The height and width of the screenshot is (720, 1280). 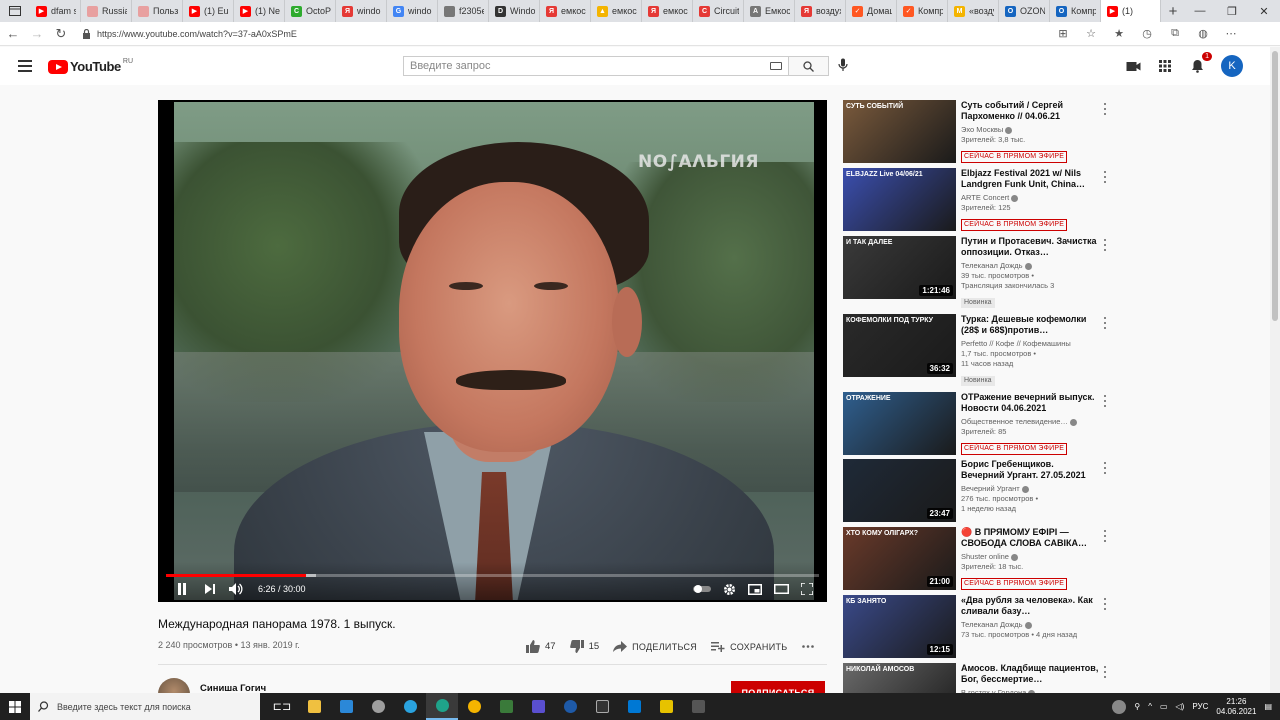 What do you see at coordinates (749, 646) in the screenshot?
I see `save-button: СОХРАНИТЬ` at bounding box center [749, 646].